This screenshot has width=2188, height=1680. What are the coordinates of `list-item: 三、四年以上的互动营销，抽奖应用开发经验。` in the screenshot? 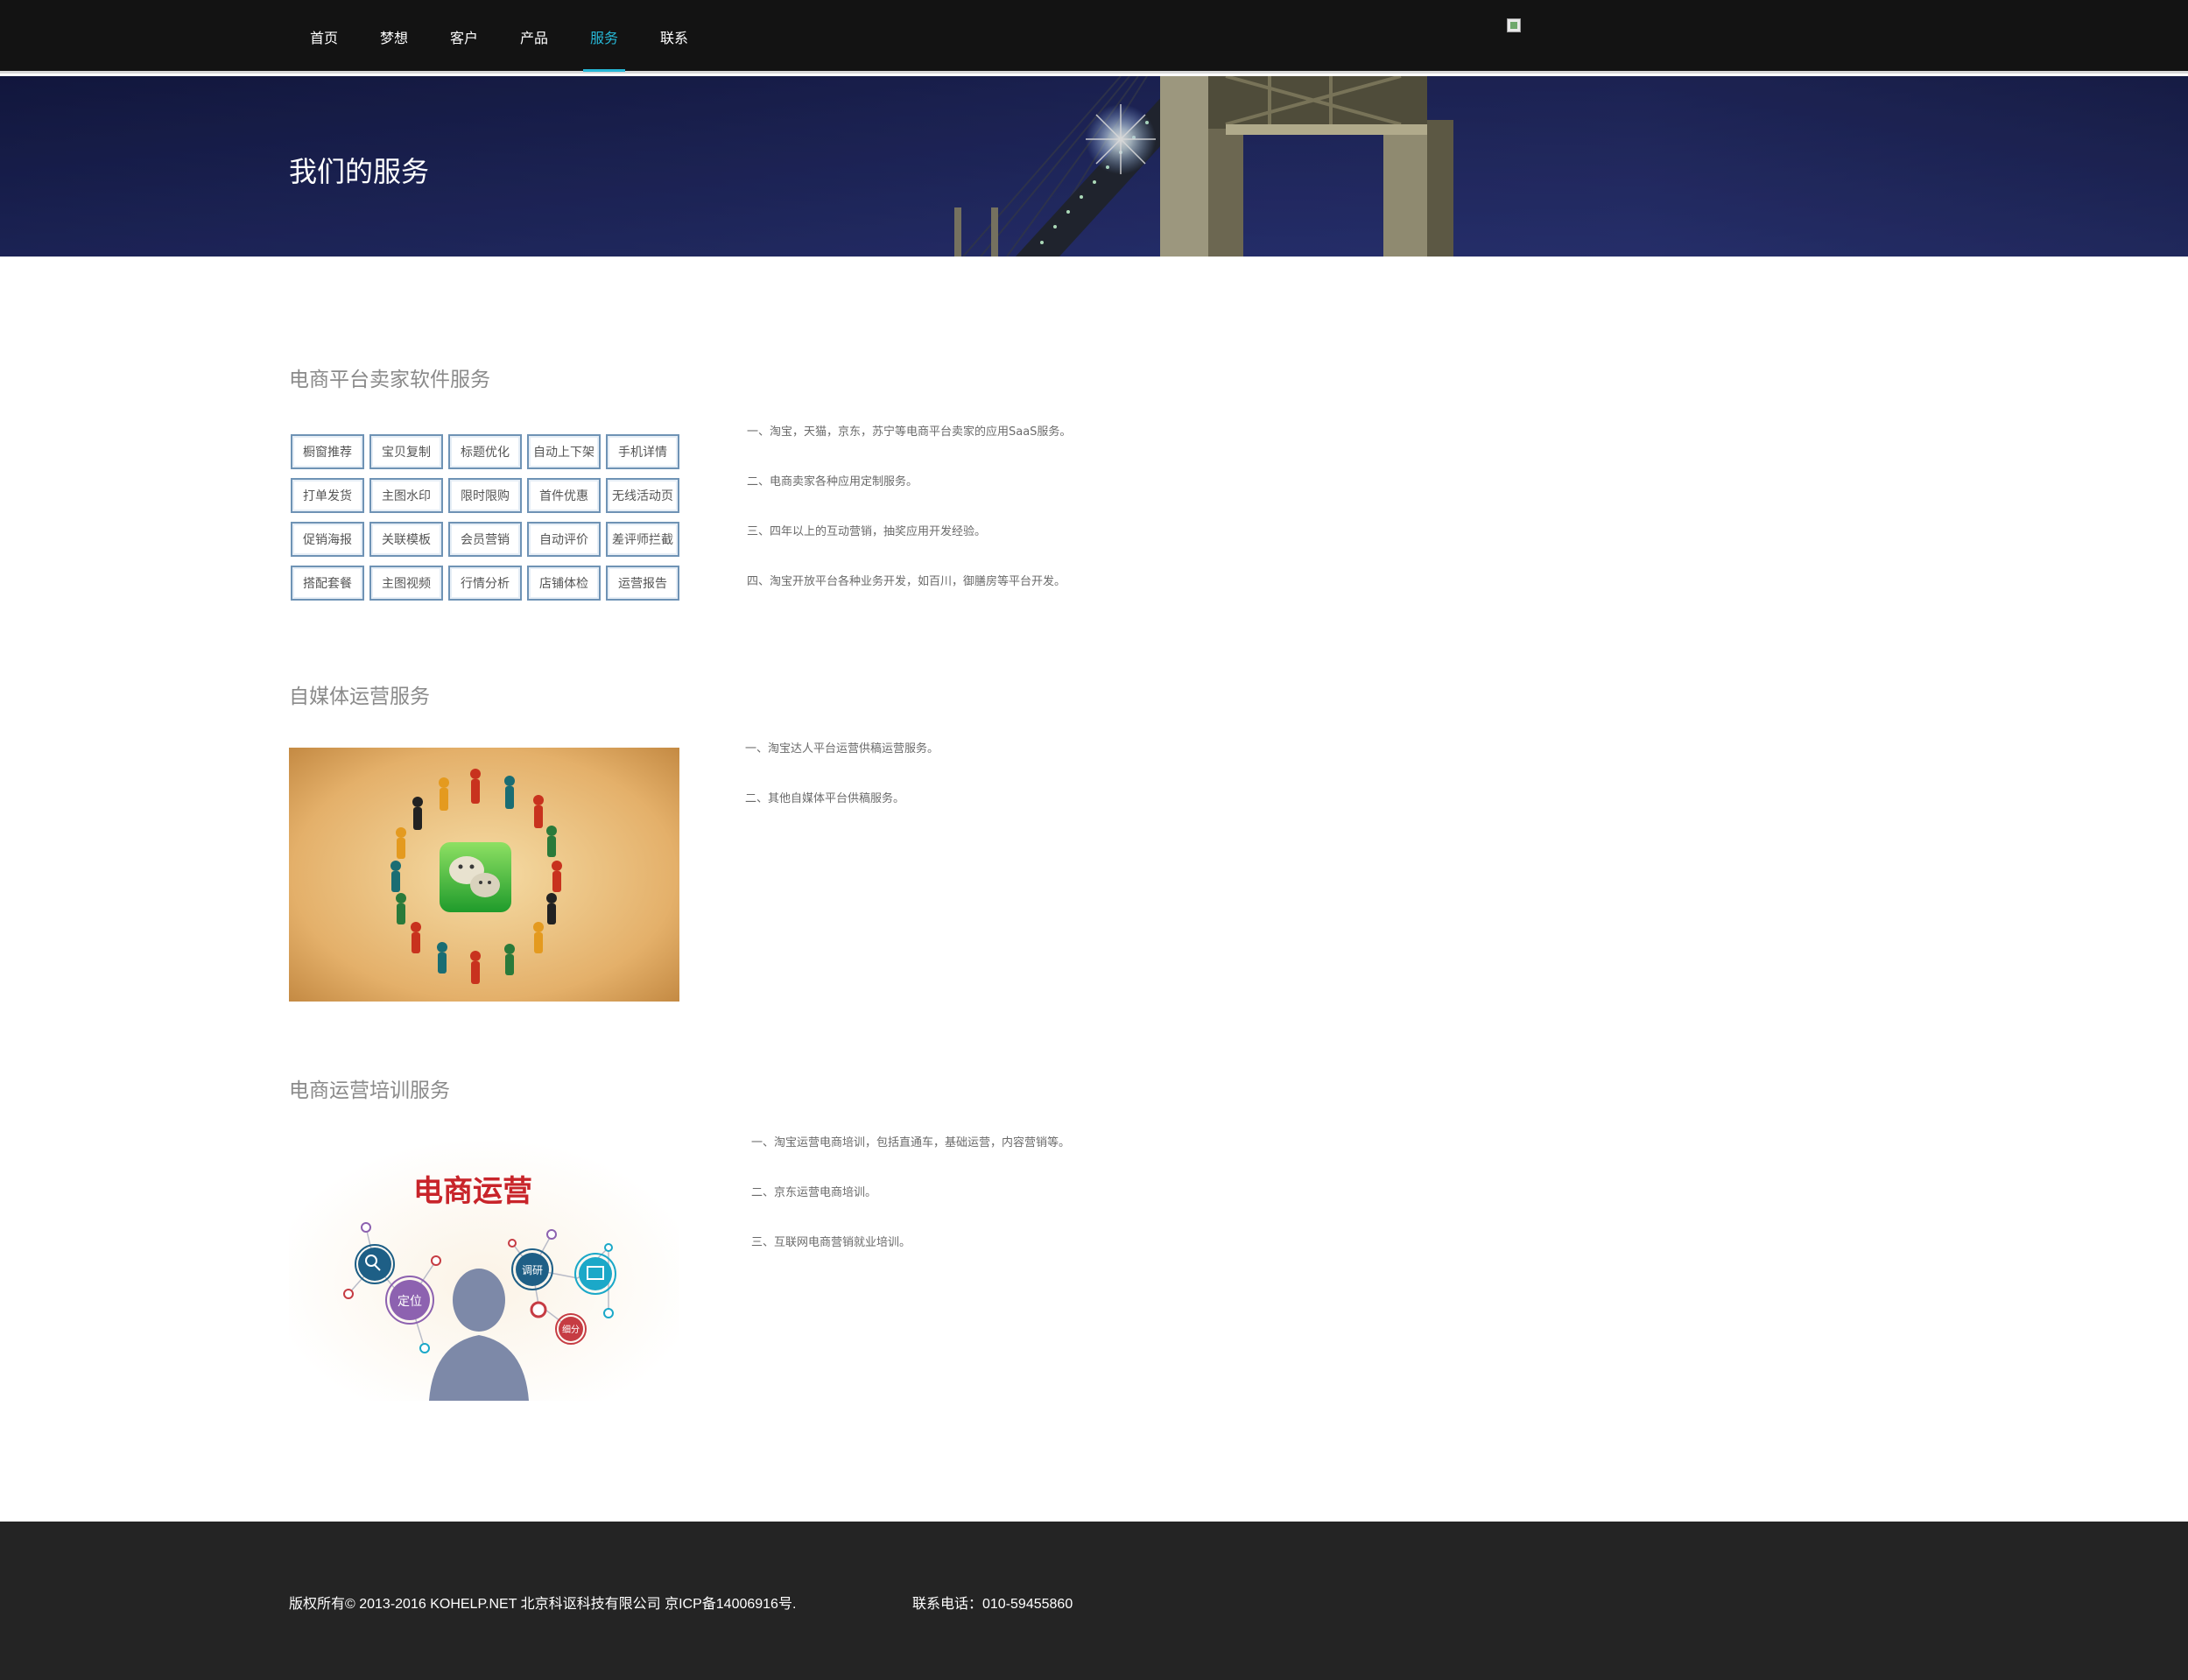 It's located at (867, 531).